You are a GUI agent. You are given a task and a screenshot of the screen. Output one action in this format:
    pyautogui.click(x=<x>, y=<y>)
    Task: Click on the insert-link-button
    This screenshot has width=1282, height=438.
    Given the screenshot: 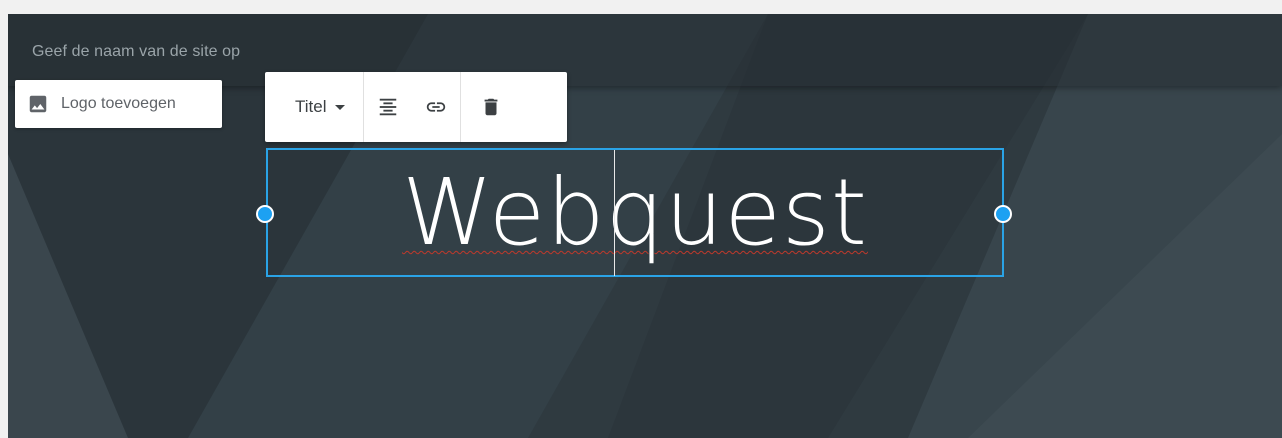 What is the action you would take?
    pyautogui.click(x=436, y=107)
    